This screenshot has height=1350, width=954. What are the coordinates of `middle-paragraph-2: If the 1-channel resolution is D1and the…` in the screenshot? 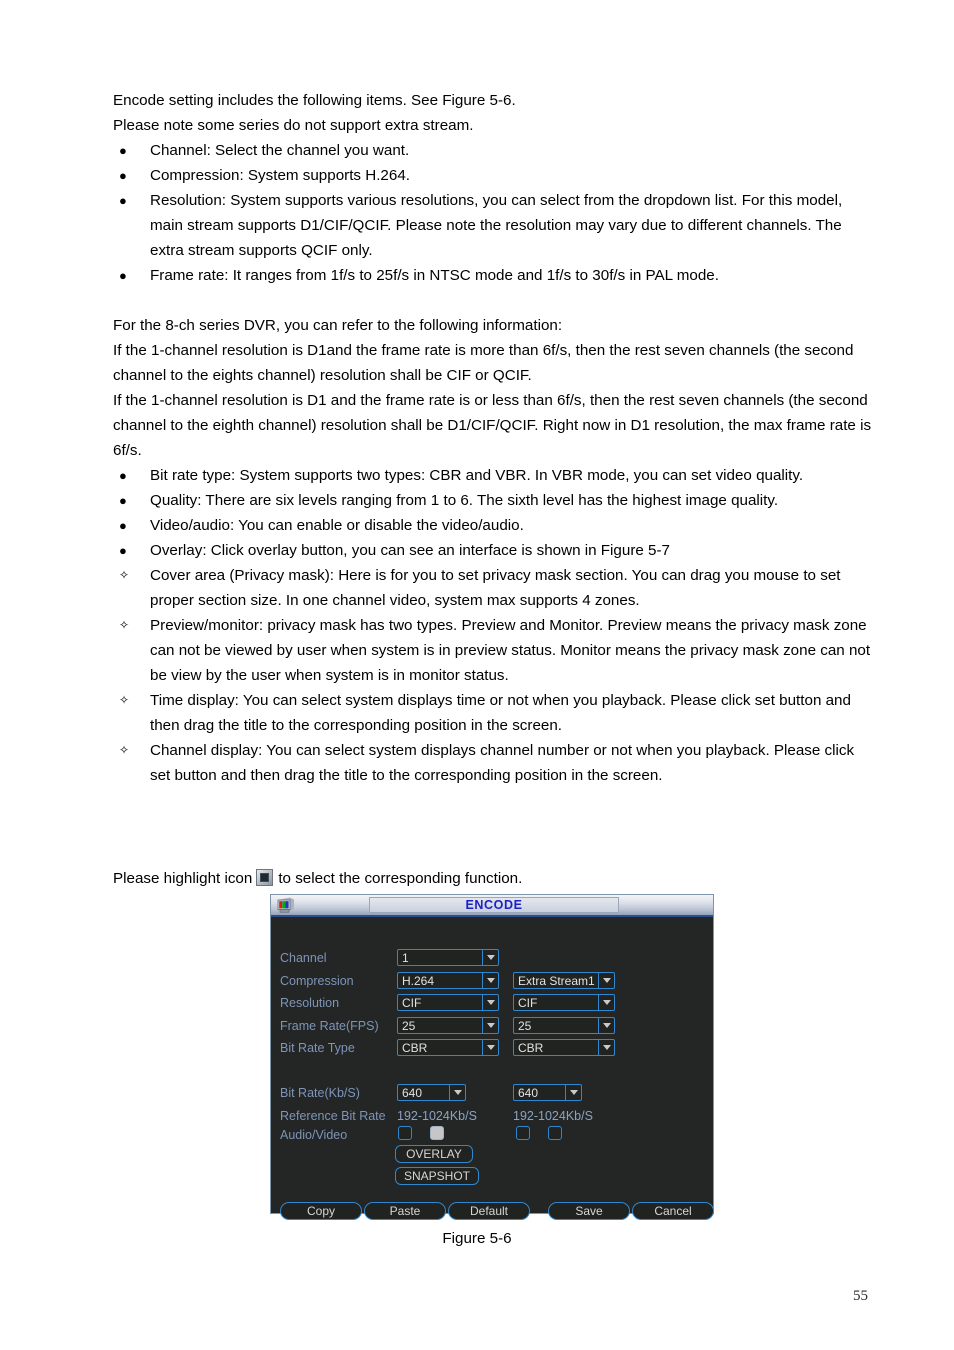 It's located at (483, 363).